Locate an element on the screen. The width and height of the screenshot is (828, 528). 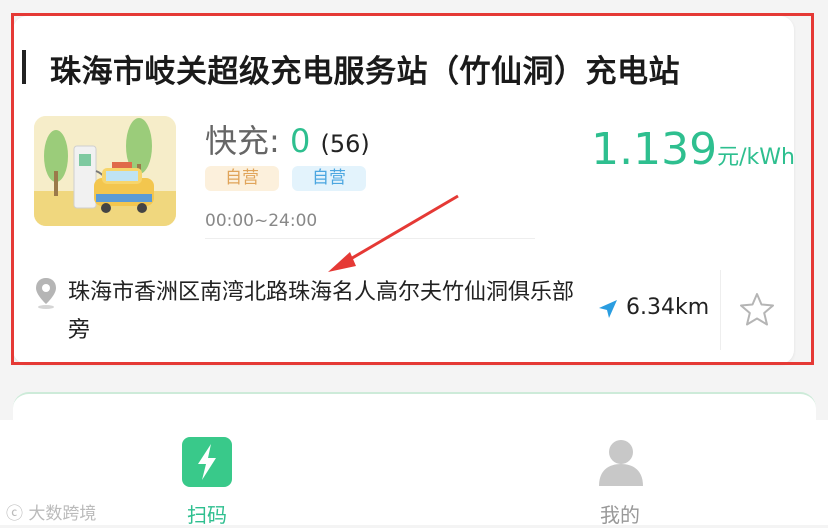
location-pin-icon is located at coordinates (46, 295).